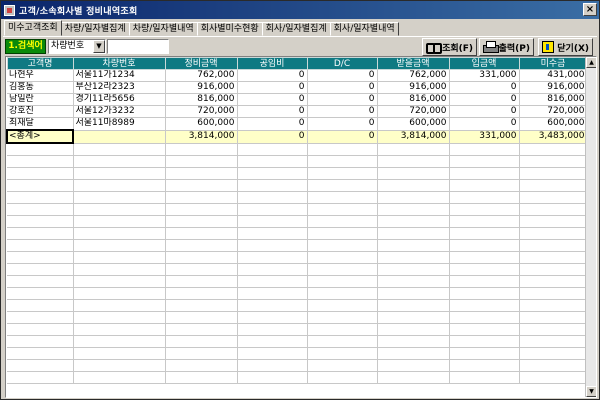  I want to click on tab-4: 회사/일자별집계, so click(296, 29).